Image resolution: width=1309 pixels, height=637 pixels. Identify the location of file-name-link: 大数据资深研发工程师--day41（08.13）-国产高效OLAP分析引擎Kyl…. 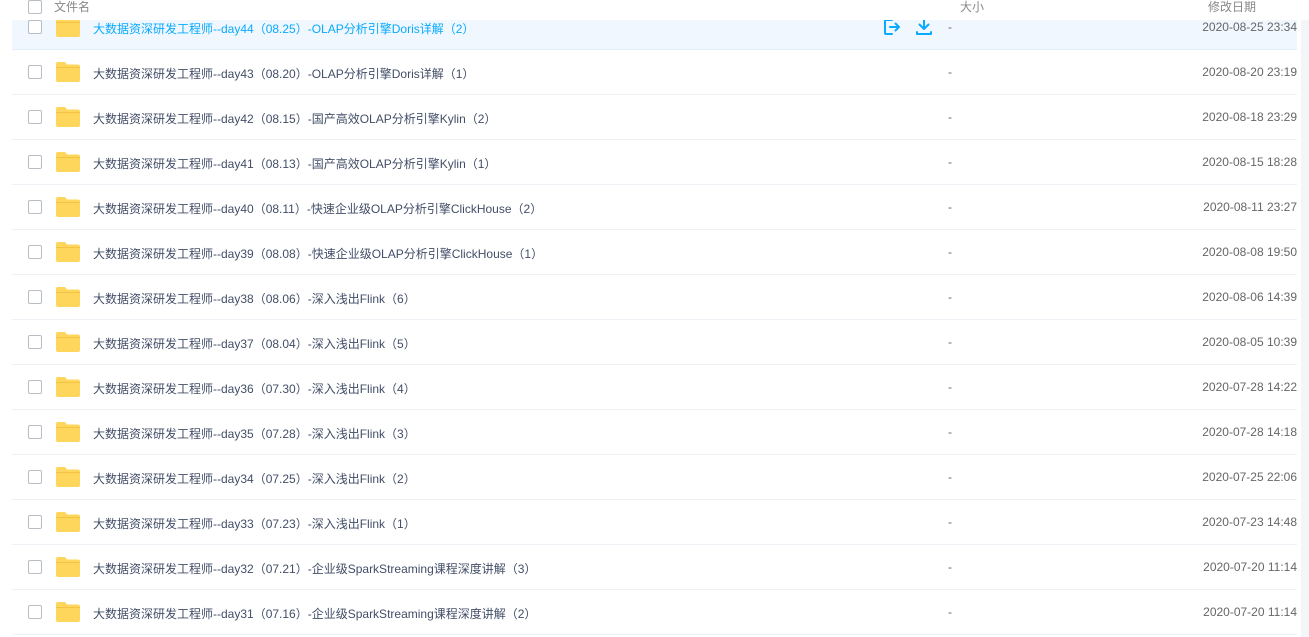
(294, 163).